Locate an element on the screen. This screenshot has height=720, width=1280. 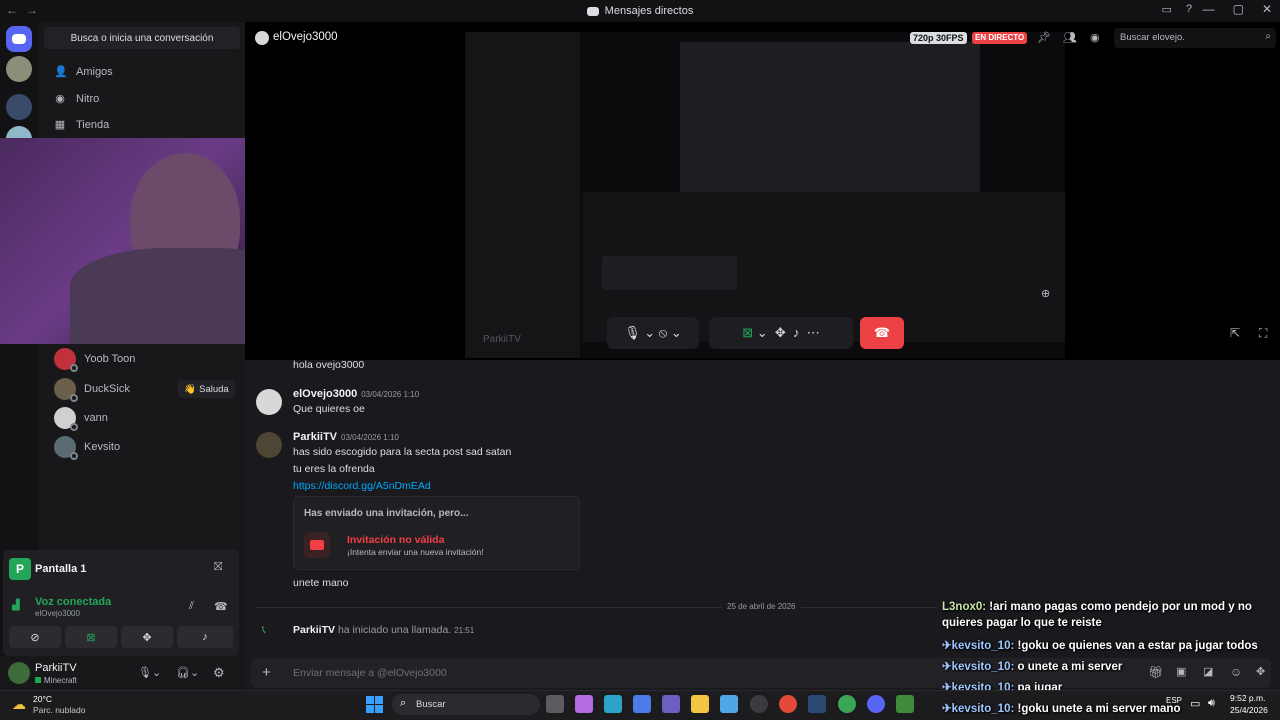
fullscreen-icon: ⛶ is located at coordinates (1263, 333).